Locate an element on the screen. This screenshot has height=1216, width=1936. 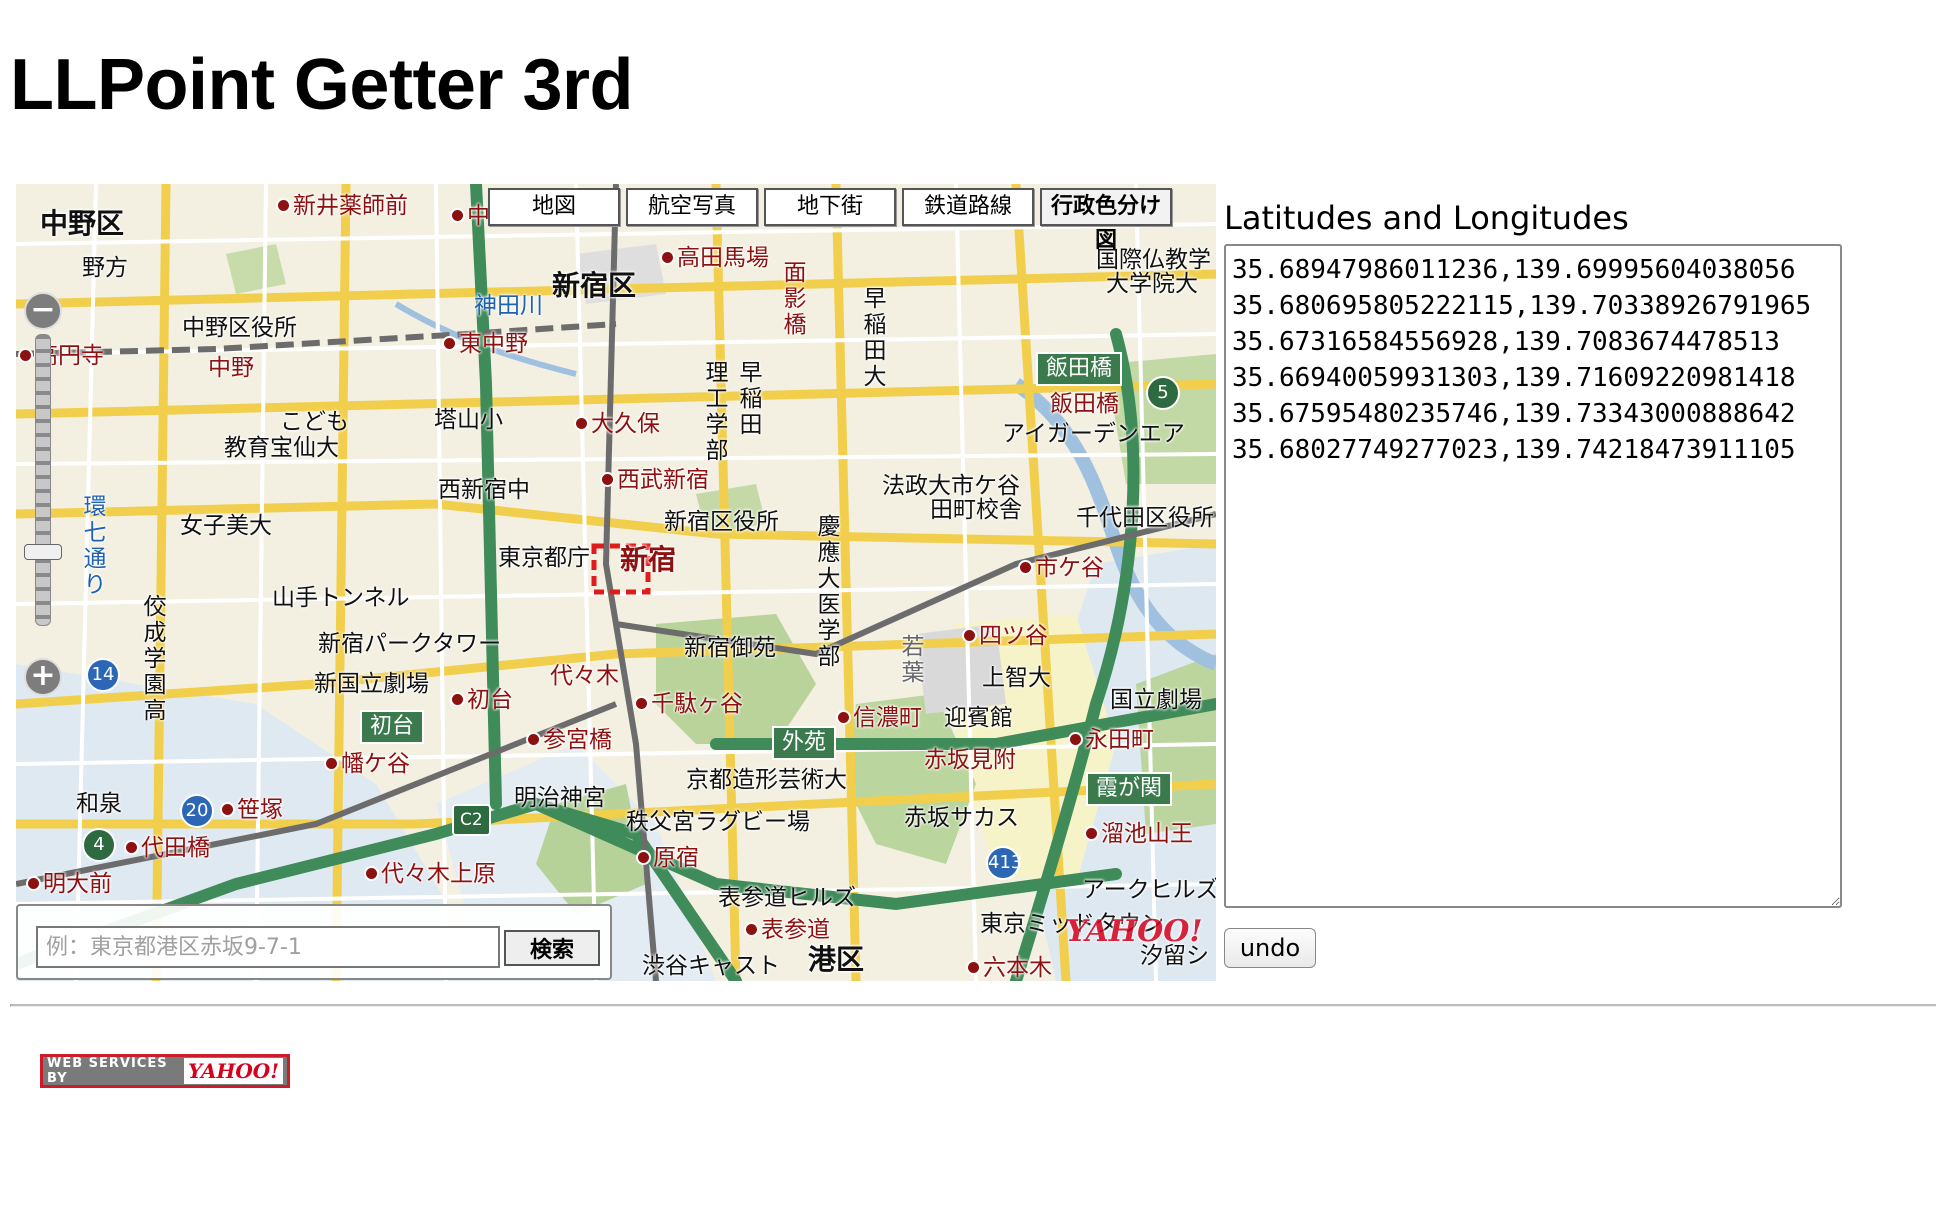
map-label-nagatacho: 永田町 is located at coordinates (1112, 740).